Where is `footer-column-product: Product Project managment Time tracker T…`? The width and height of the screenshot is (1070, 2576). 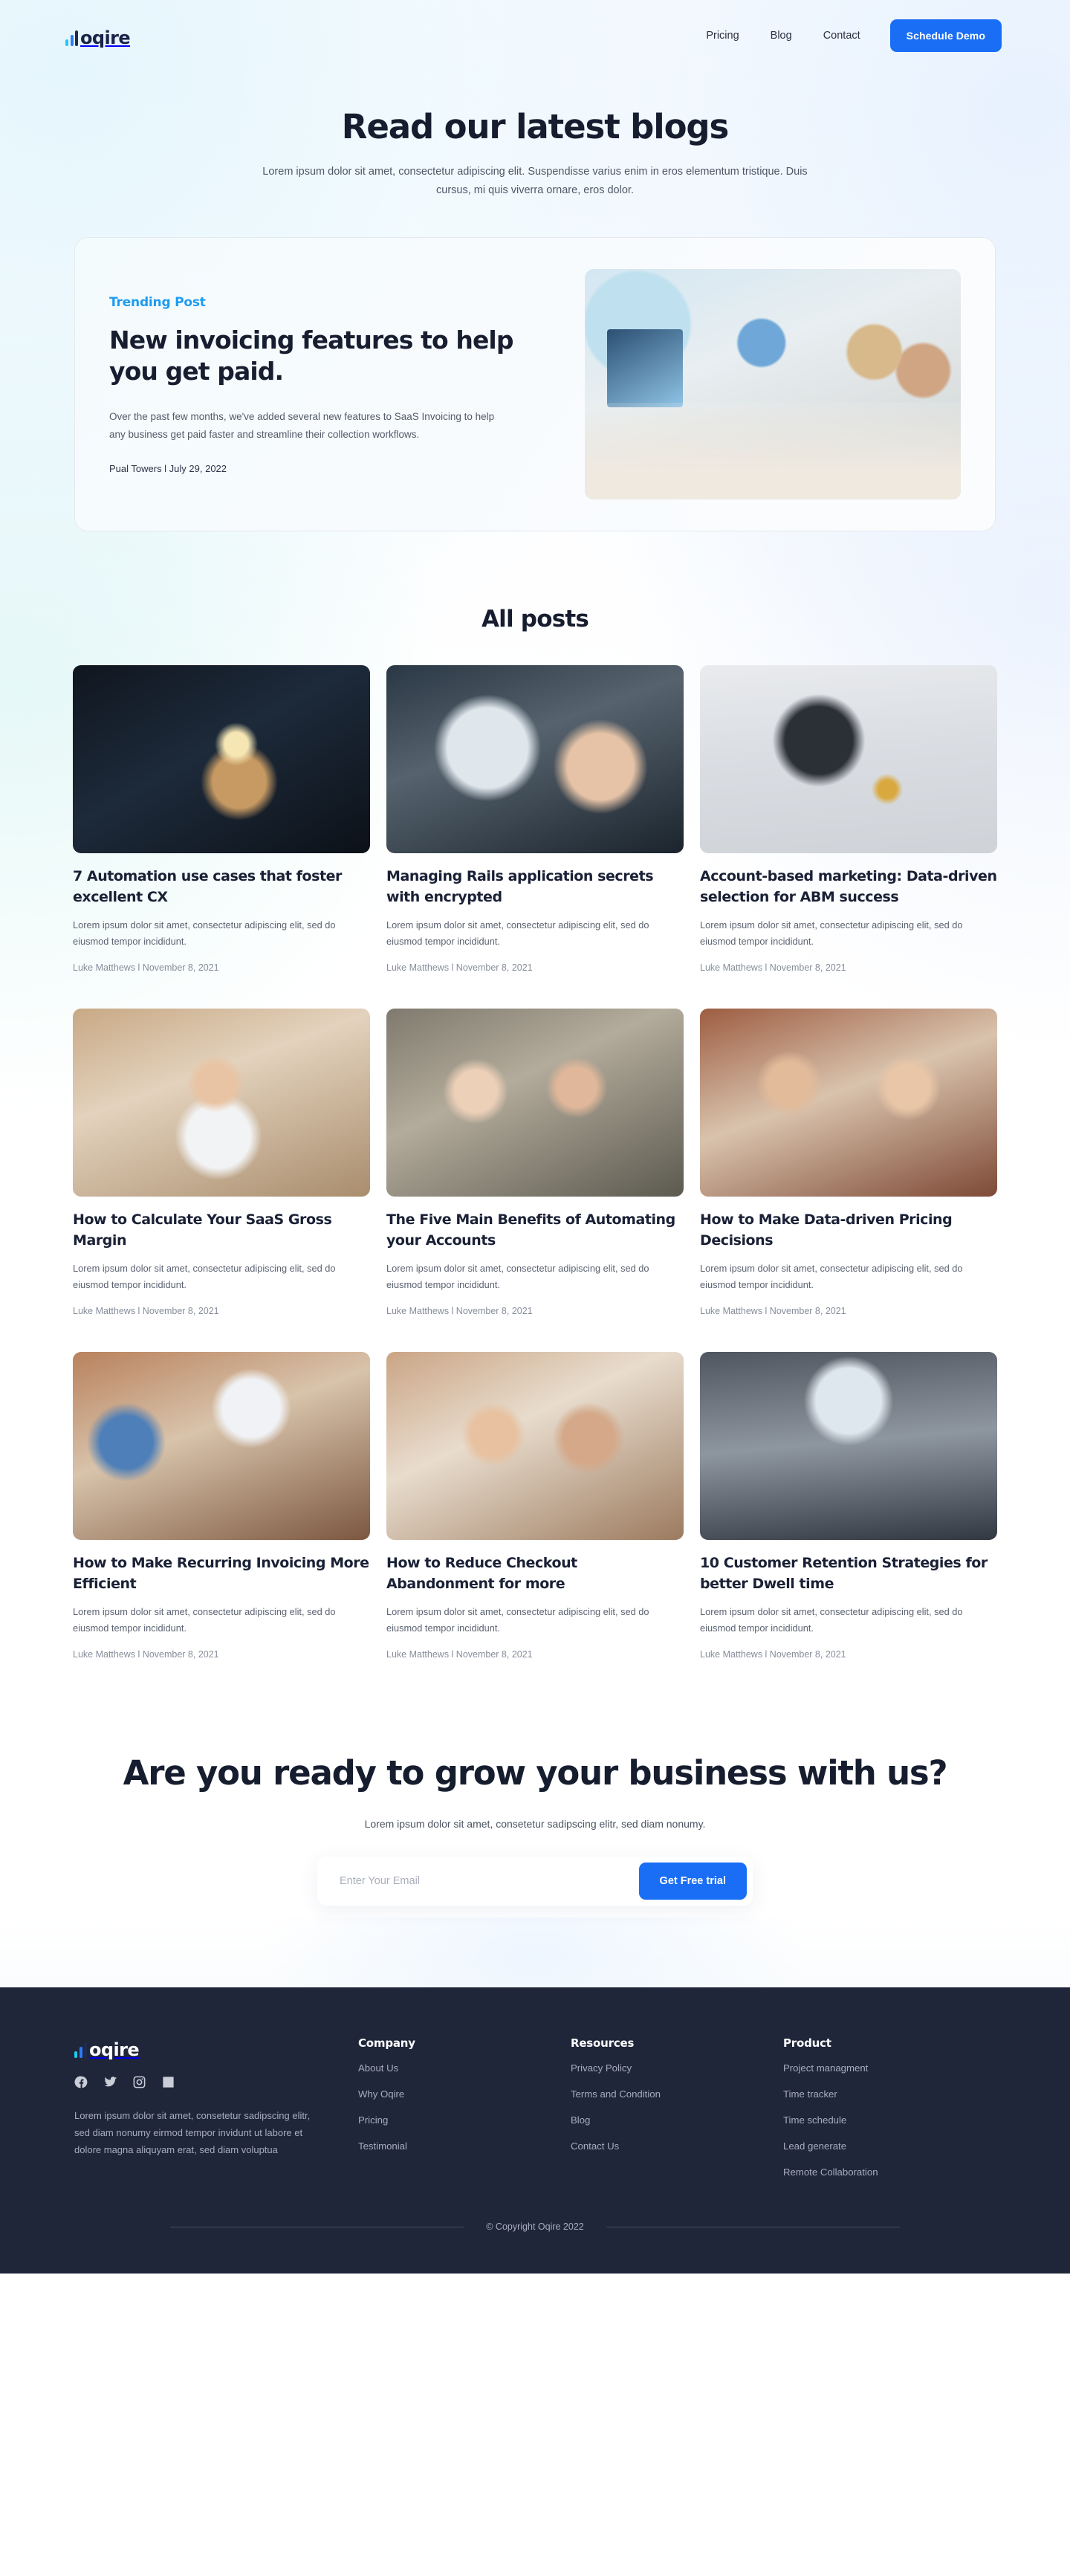
footer-column-product: Product Project managment Time tracker T… is located at coordinates (890, 2114).